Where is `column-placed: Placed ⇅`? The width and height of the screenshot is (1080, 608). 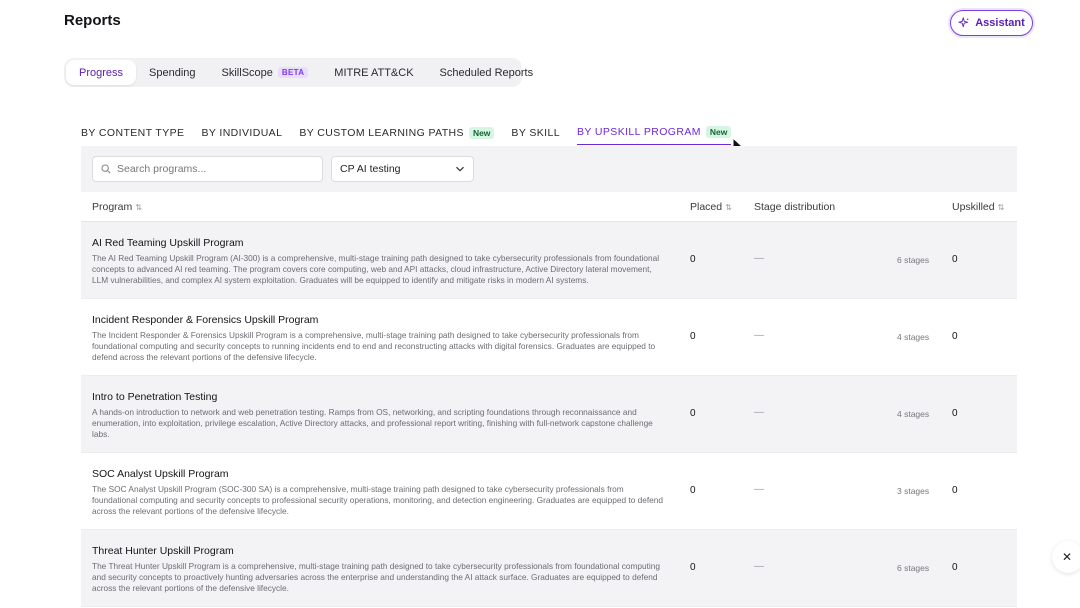 column-placed: Placed ⇅ is located at coordinates (711, 207).